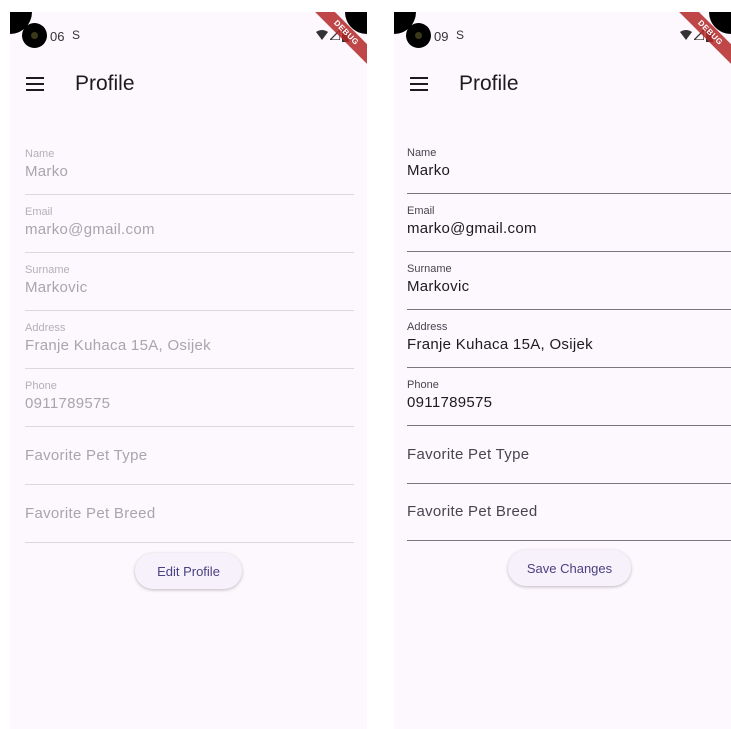 The height and width of the screenshot is (729, 731). I want to click on address-value: Franje Kuhaca 15A, Osijek, so click(118, 345).